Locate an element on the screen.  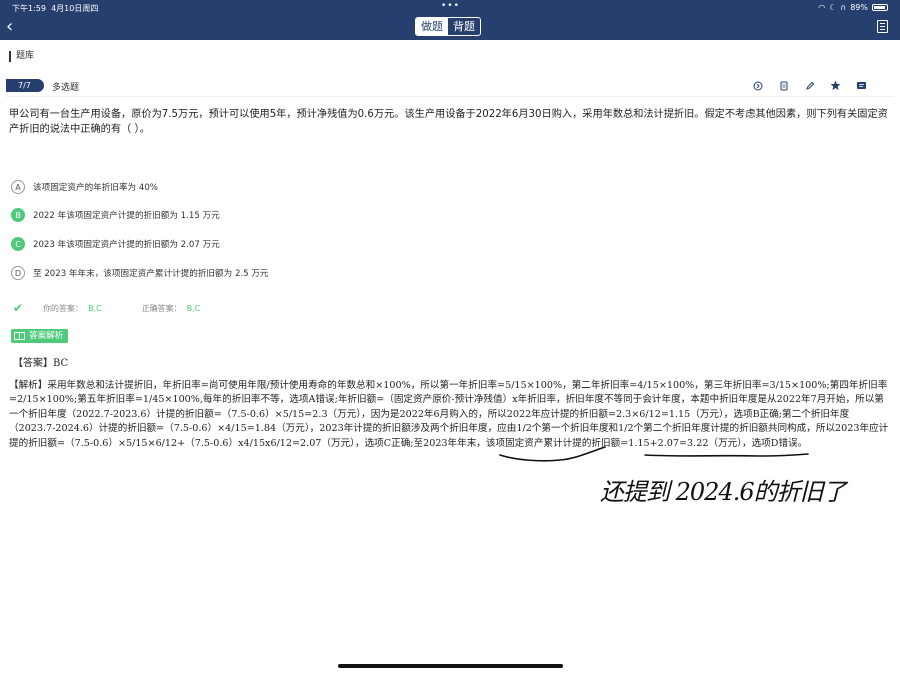
edit-pen-icon is located at coordinates (809, 85).